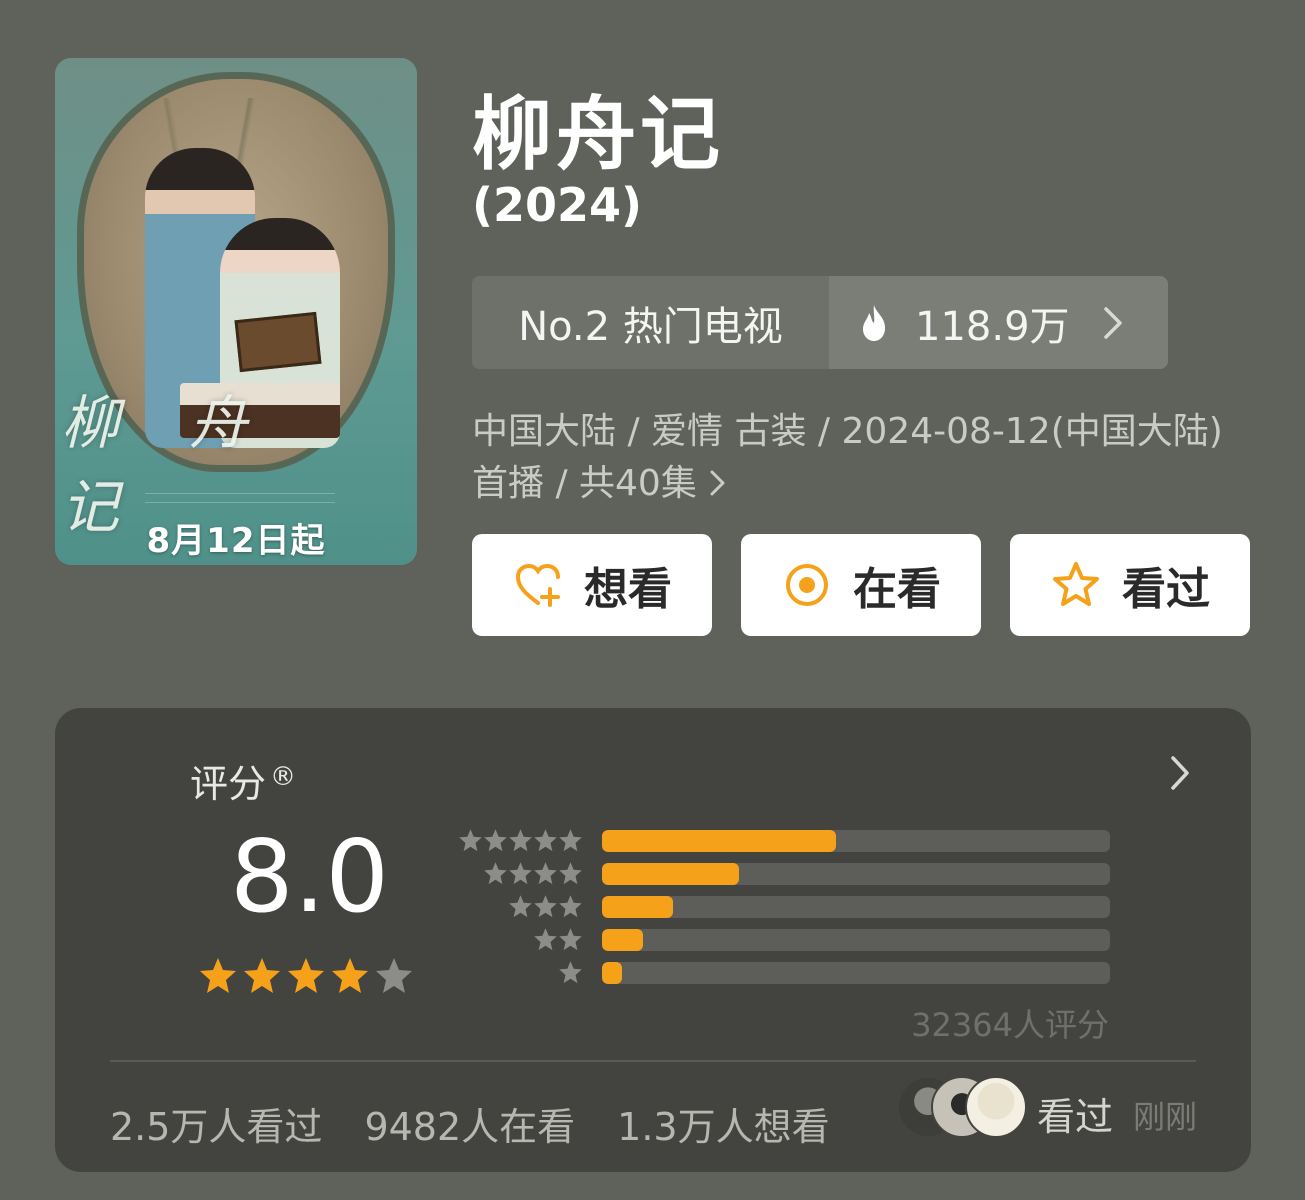 This screenshot has height=1200, width=1305. What do you see at coordinates (962, 1107) in the screenshot?
I see `recent-avatars` at bounding box center [962, 1107].